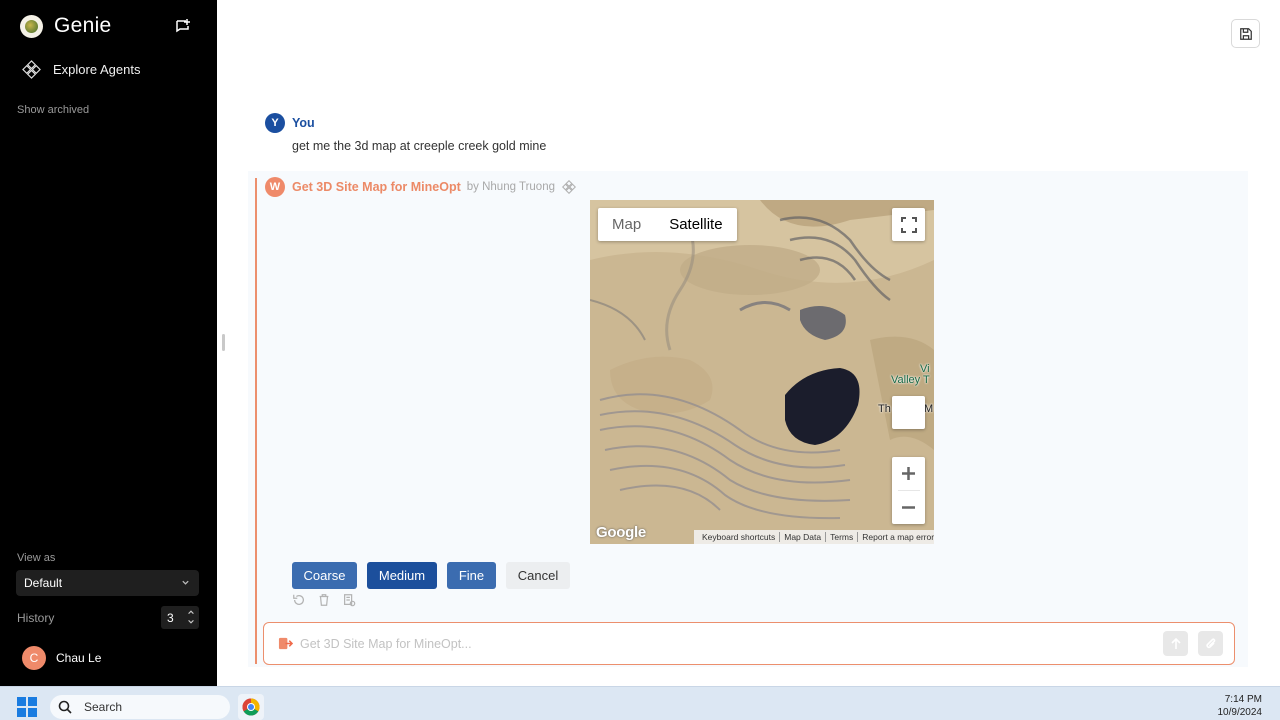 Image resolution: width=1280 pixels, height=720 pixels. What do you see at coordinates (1240, 706) in the screenshot?
I see `system-clock: 7:14 PM 10/9/2024` at bounding box center [1240, 706].